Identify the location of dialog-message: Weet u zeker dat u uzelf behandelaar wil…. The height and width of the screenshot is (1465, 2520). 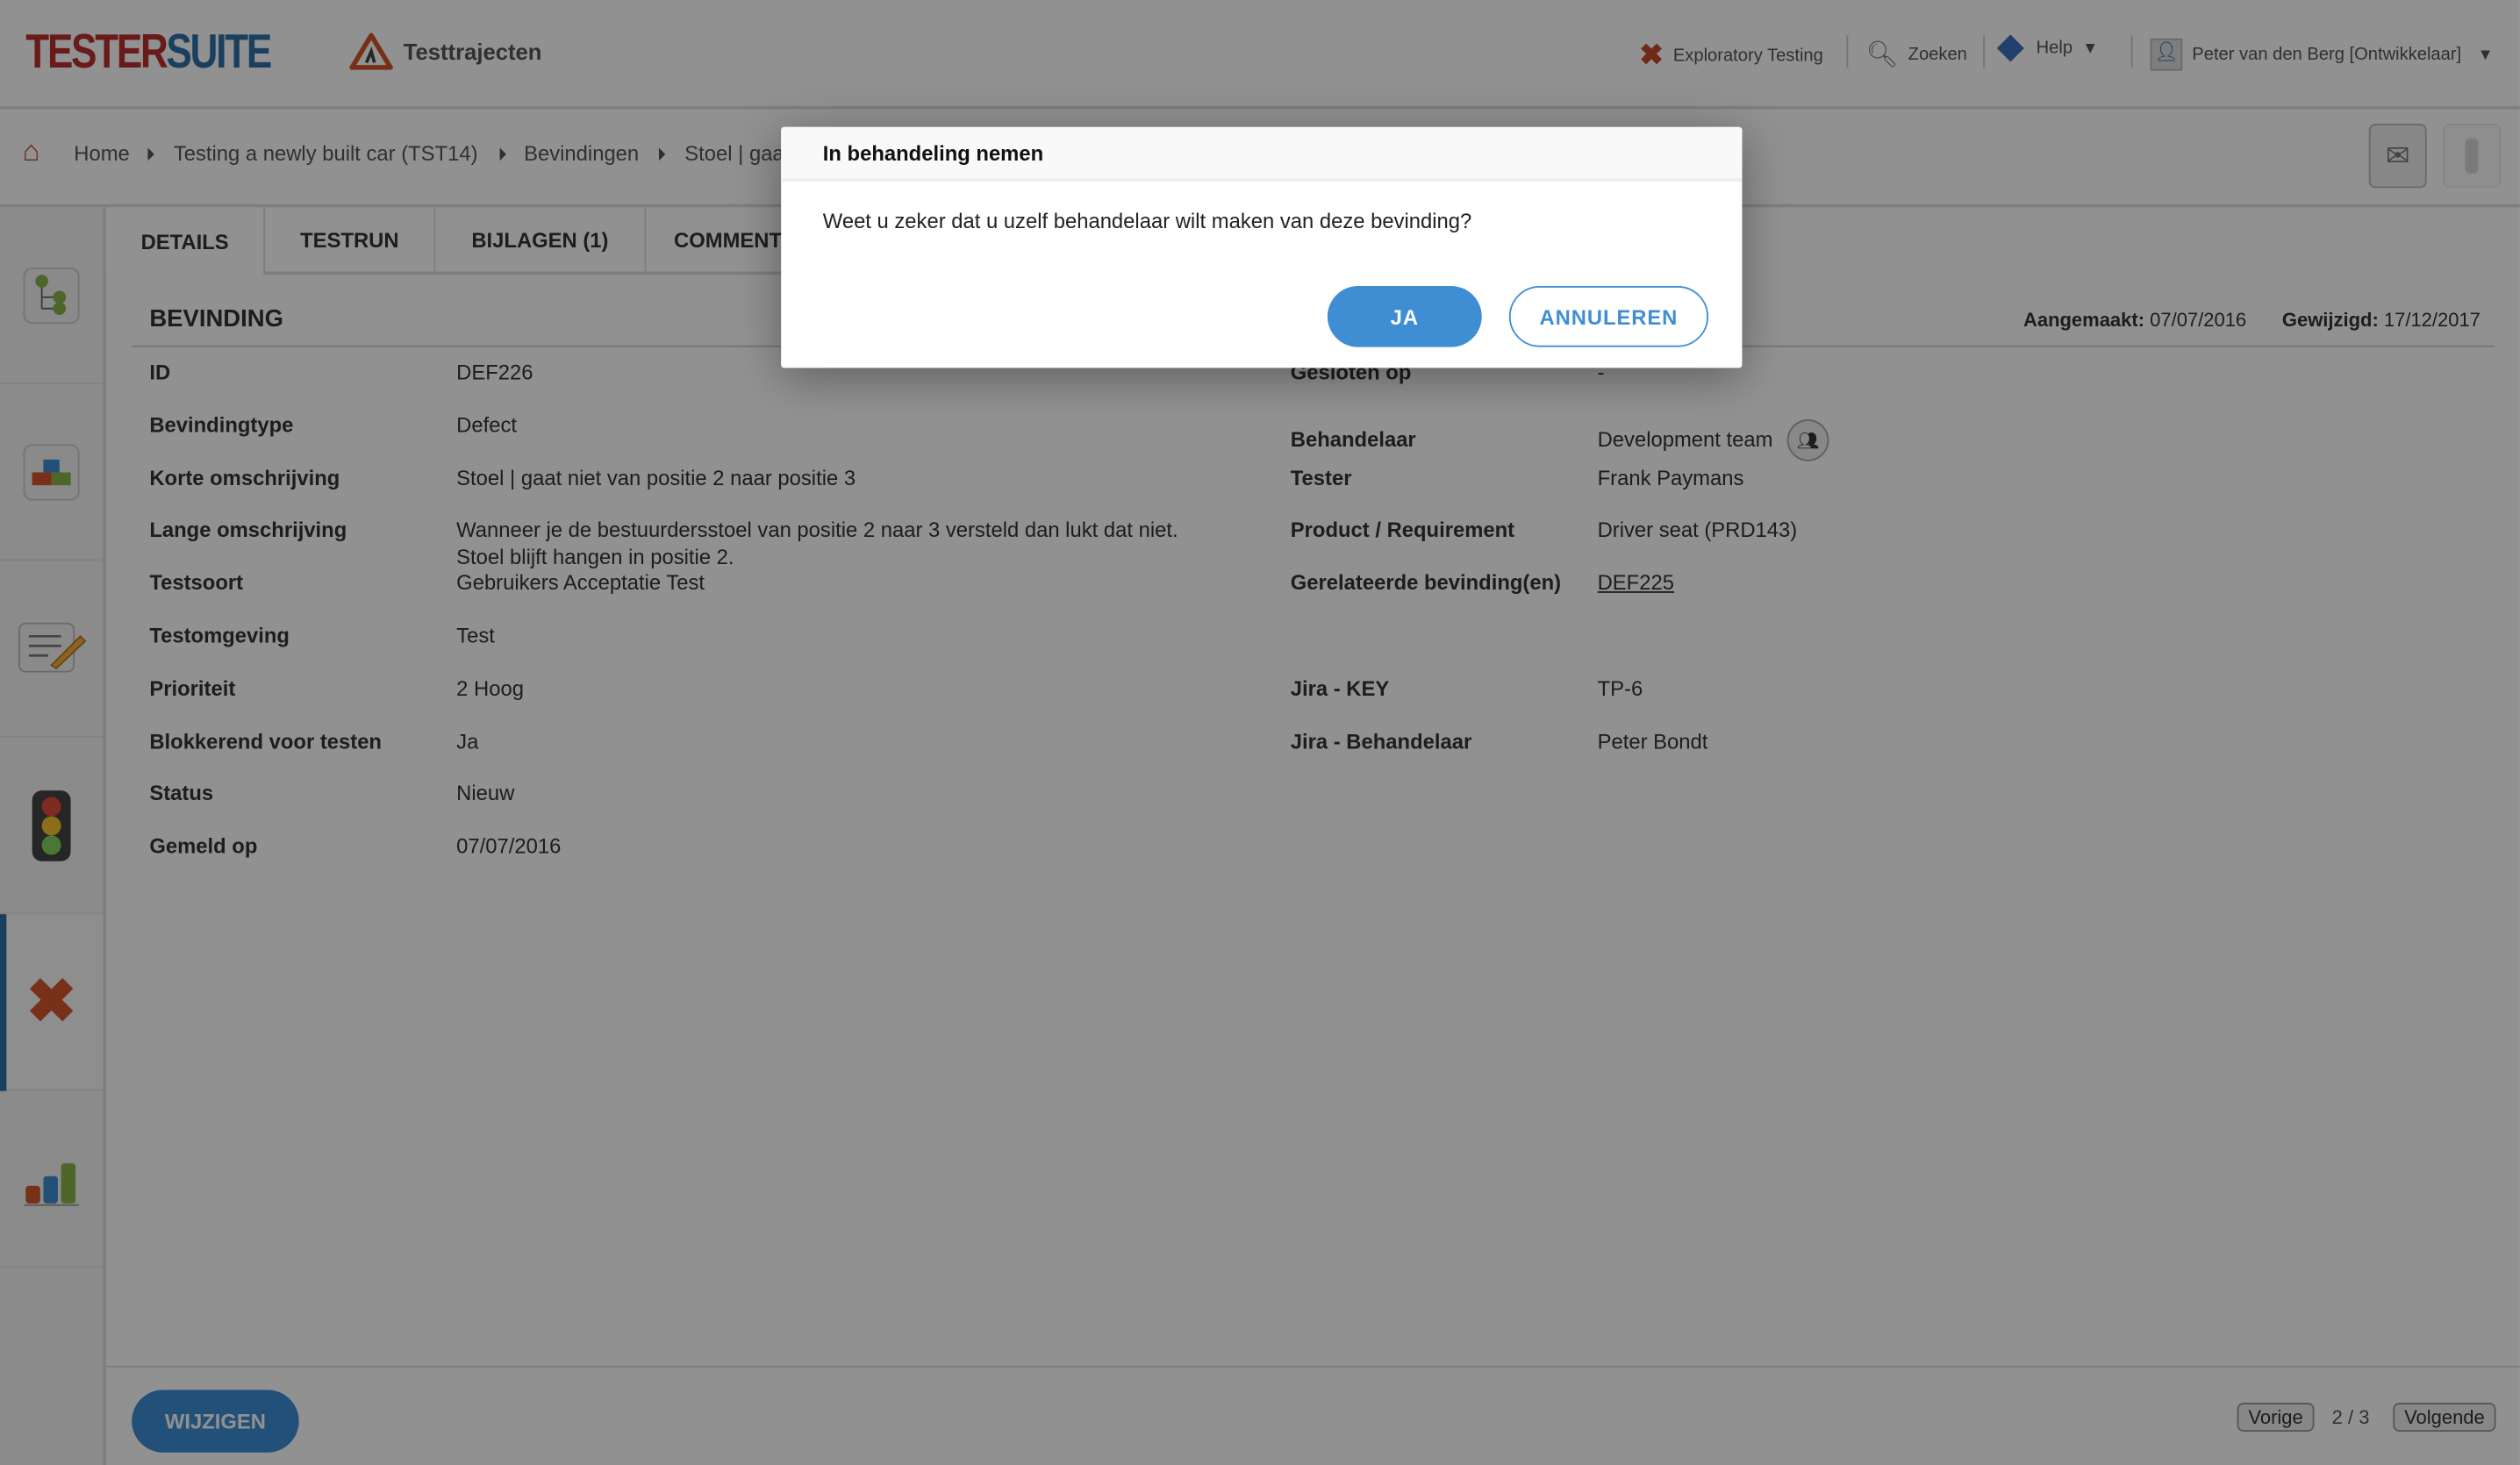
(1147, 221).